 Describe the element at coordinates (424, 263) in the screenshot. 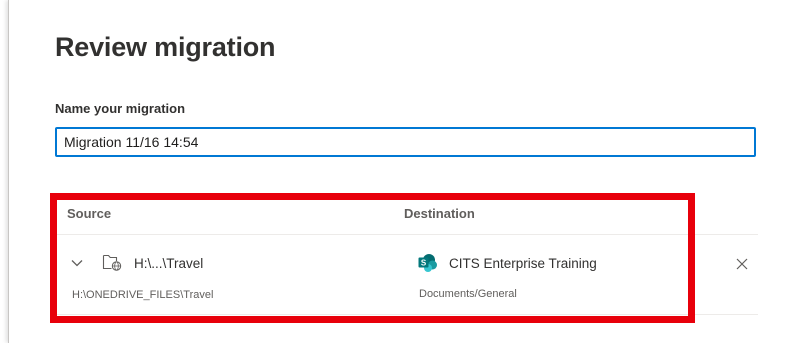

I see `svg-text: S` at that location.